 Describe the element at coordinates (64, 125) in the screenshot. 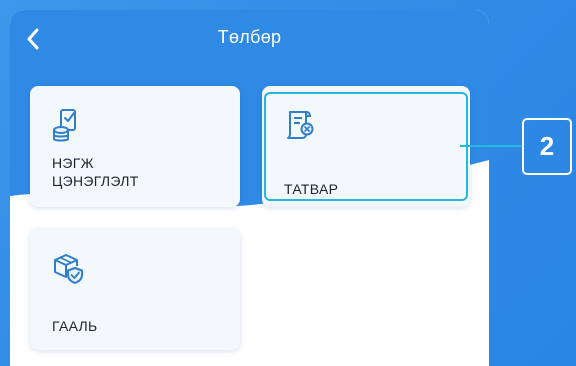

I see `coins-check-icon` at that location.